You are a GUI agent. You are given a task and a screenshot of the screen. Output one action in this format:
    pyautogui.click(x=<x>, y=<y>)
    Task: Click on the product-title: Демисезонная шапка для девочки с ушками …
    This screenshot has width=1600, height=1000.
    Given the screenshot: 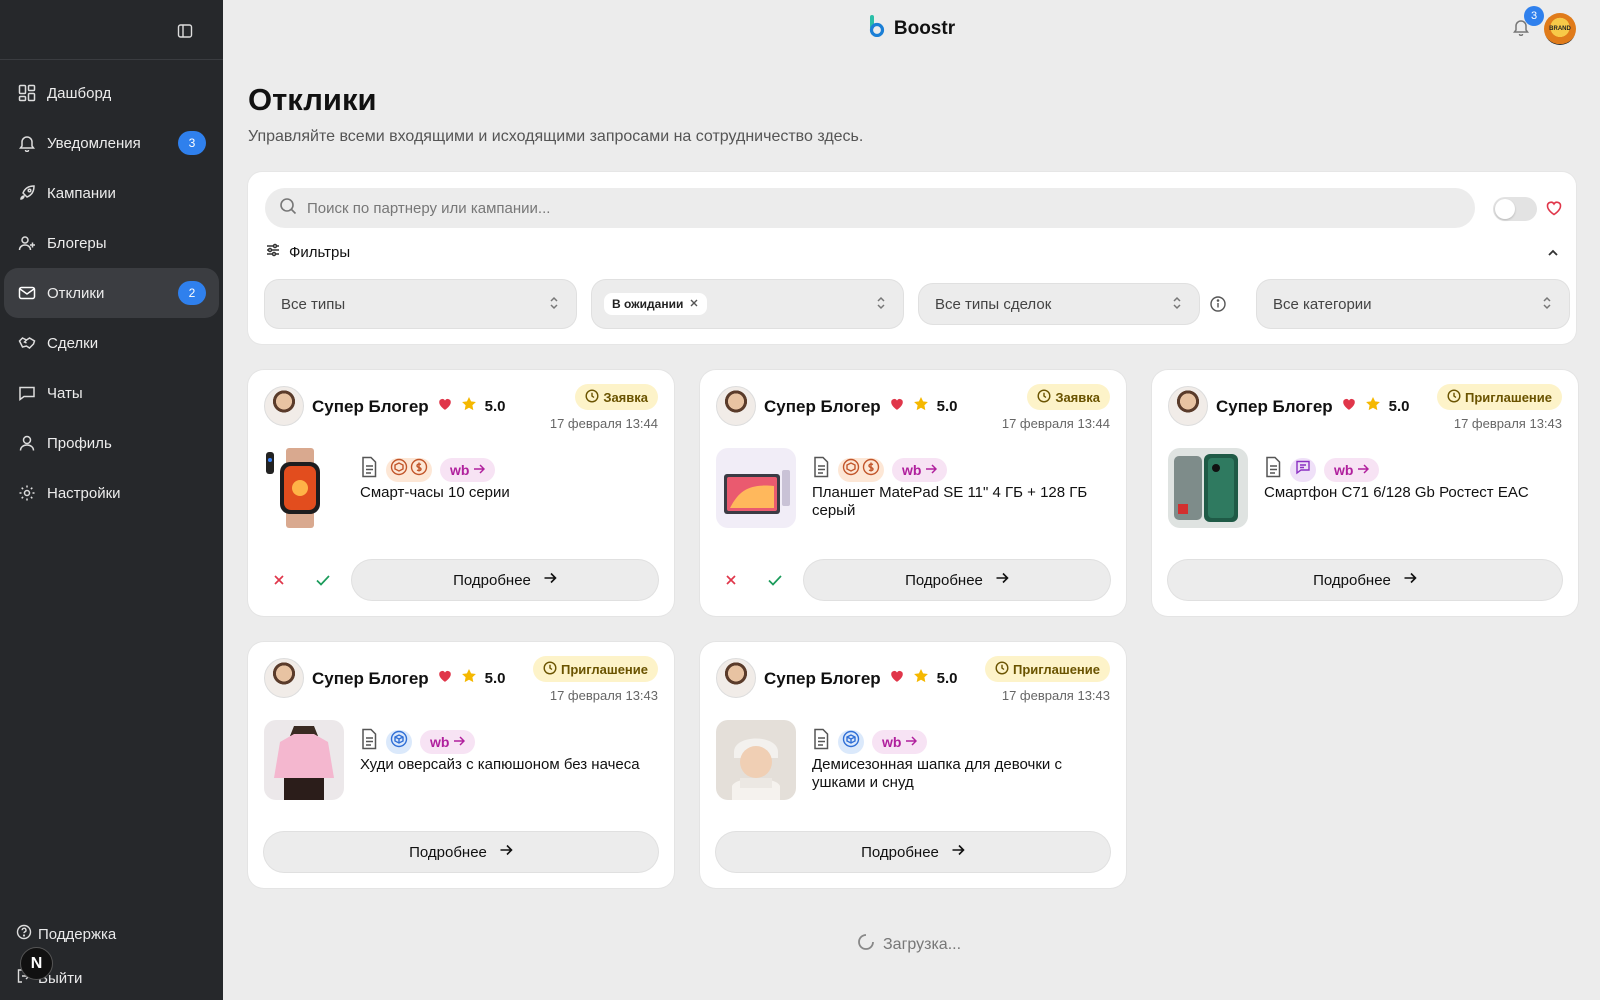 What is the action you would take?
    pyautogui.click(x=954, y=774)
    